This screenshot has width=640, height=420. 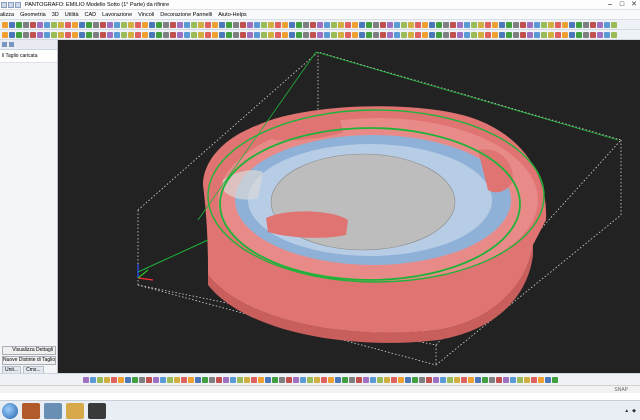 I want to click on snap-indicator: SNAP, so click(x=621, y=390).